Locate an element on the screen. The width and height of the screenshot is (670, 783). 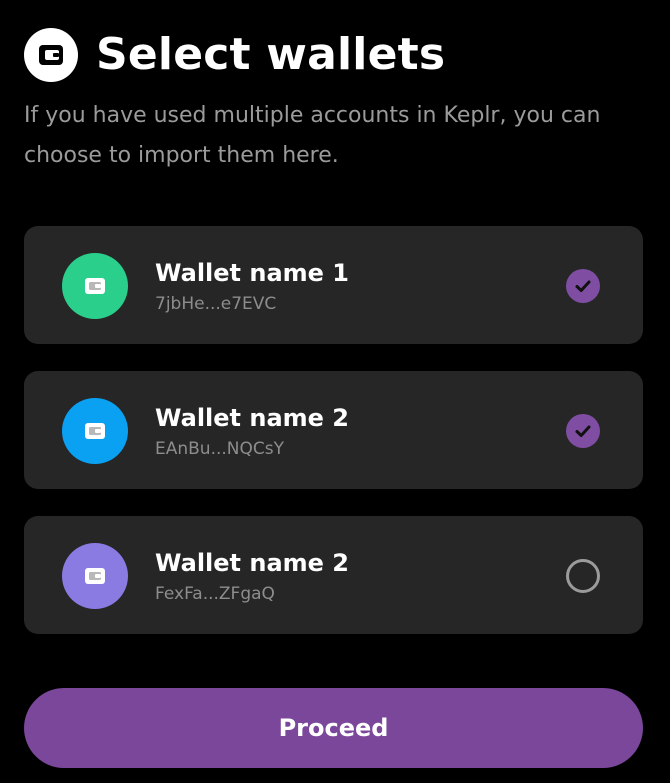
wallet-address: EAnBu...NQCsY is located at coordinates (220, 449).